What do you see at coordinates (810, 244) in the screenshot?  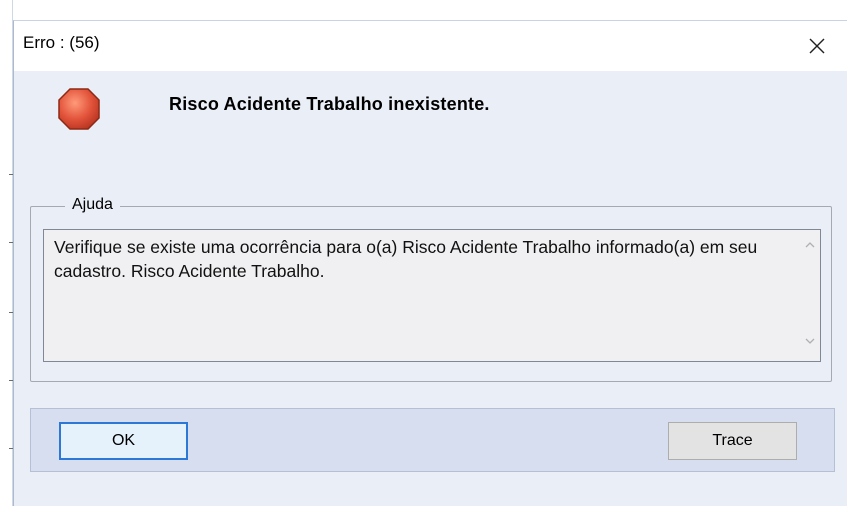 I see `chevron-up-icon` at bounding box center [810, 244].